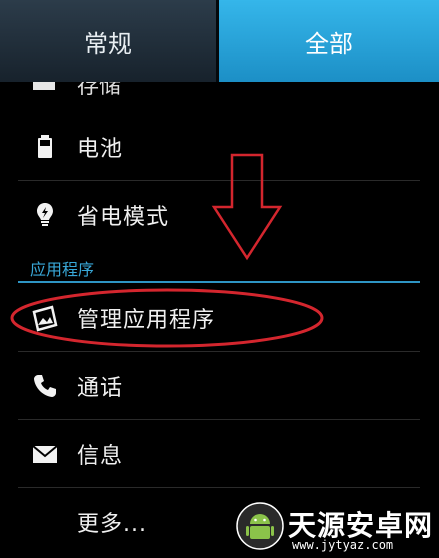  I want to click on settings-item-label: 存储, so click(99, 89).